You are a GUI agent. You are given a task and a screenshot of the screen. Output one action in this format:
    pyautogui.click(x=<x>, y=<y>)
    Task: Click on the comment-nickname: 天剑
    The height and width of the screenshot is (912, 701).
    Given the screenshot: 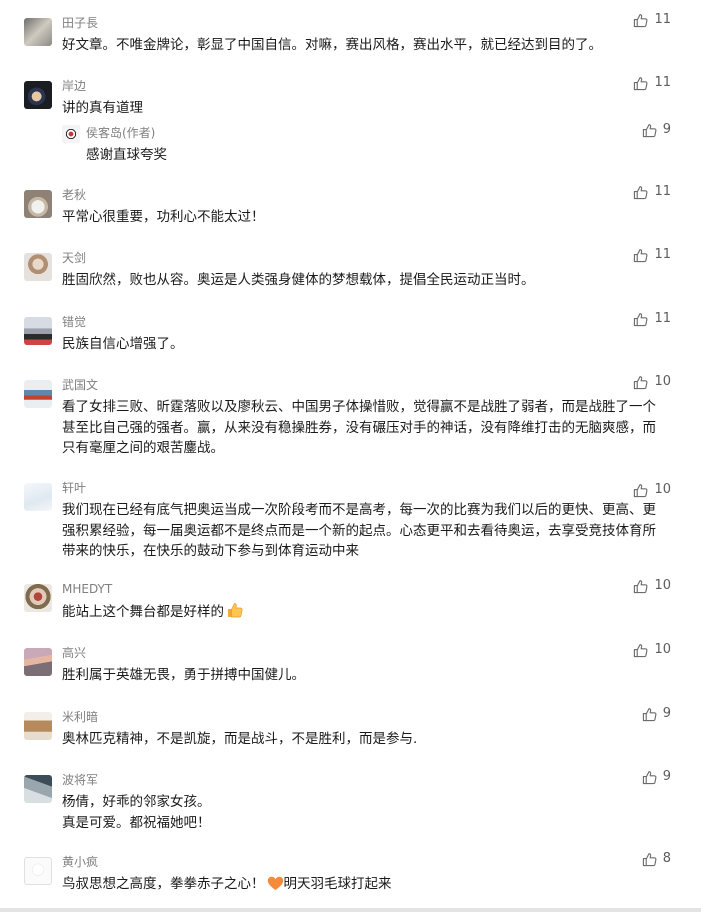 What is the action you would take?
    pyautogui.click(x=74, y=258)
    